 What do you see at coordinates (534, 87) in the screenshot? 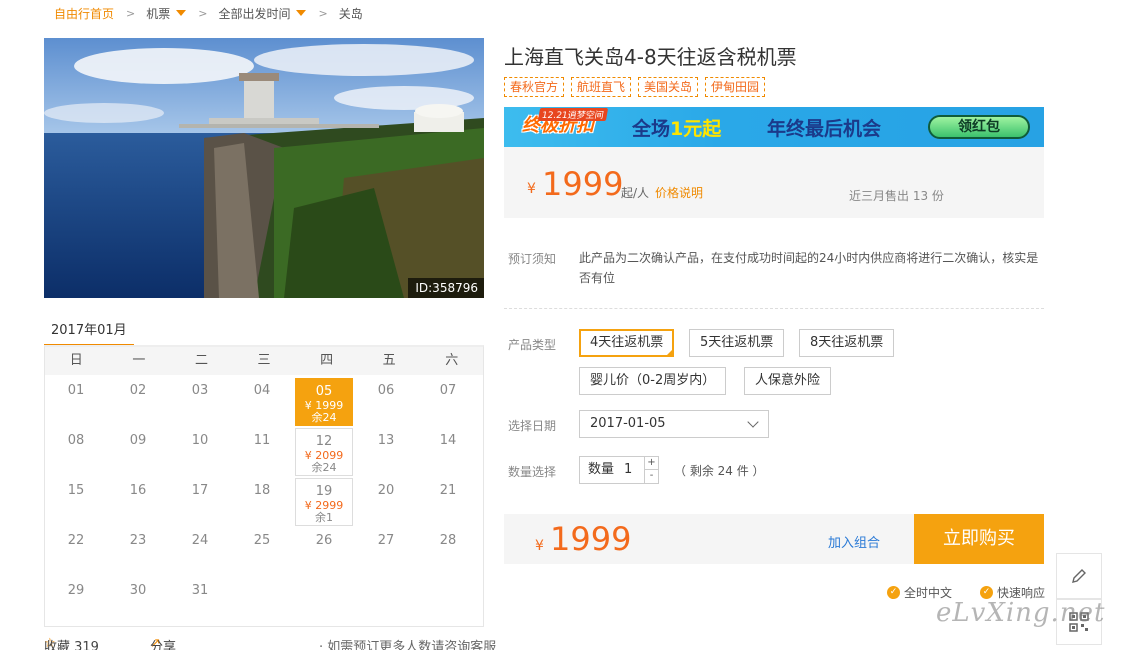
I see `product-tag: 春秋官方` at bounding box center [534, 87].